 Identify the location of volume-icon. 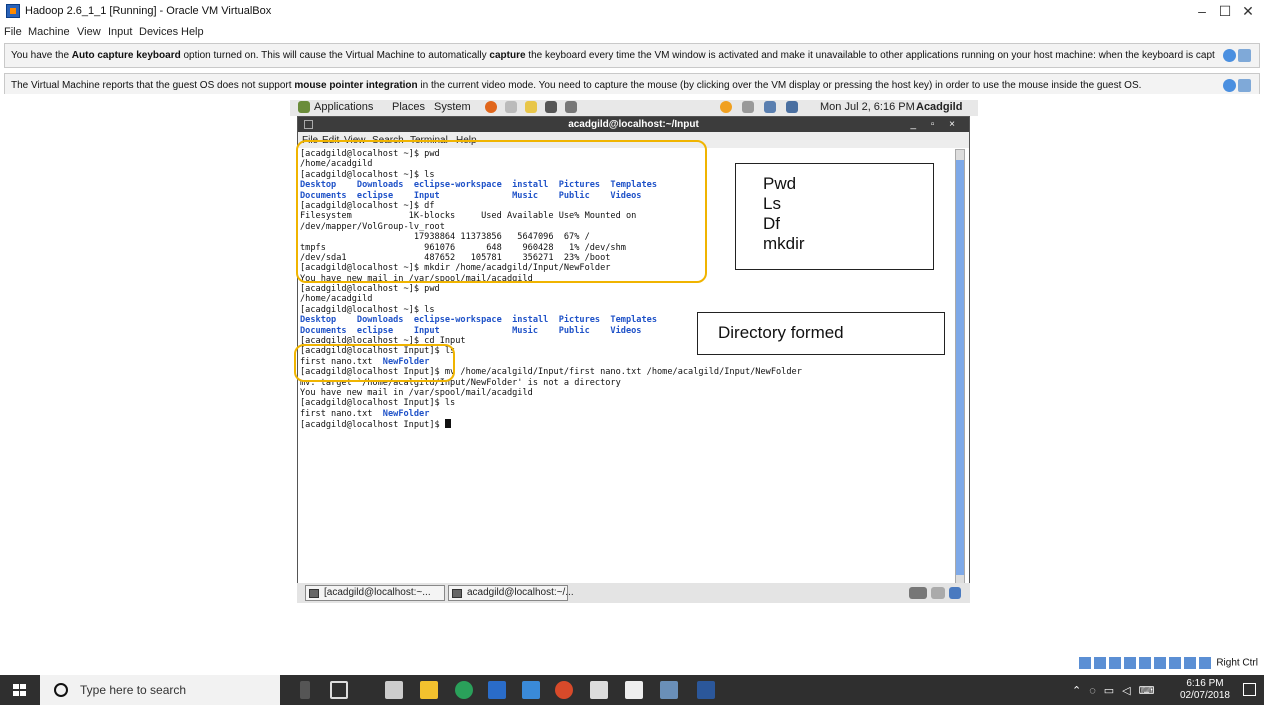
(748, 107).